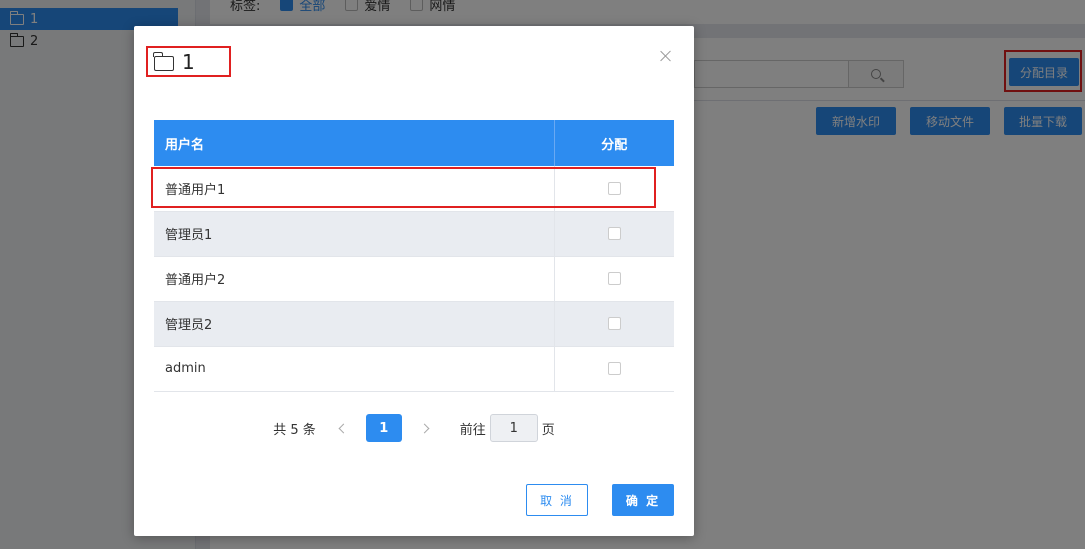 The width and height of the screenshot is (1085, 549). What do you see at coordinates (383, 428) in the screenshot?
I see `page-1-button: 1` at bounding box center [383, 428].